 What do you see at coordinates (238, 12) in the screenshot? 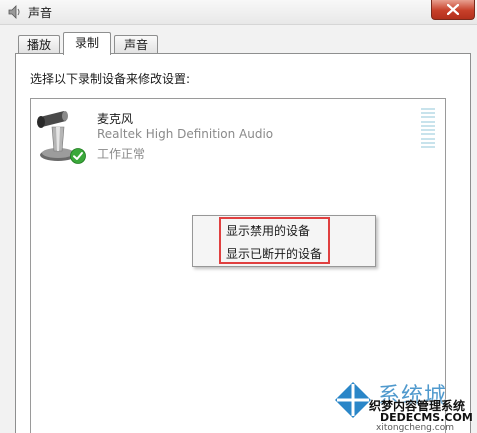
I see `title-bar: 声音` at bounding box center [238, 12].